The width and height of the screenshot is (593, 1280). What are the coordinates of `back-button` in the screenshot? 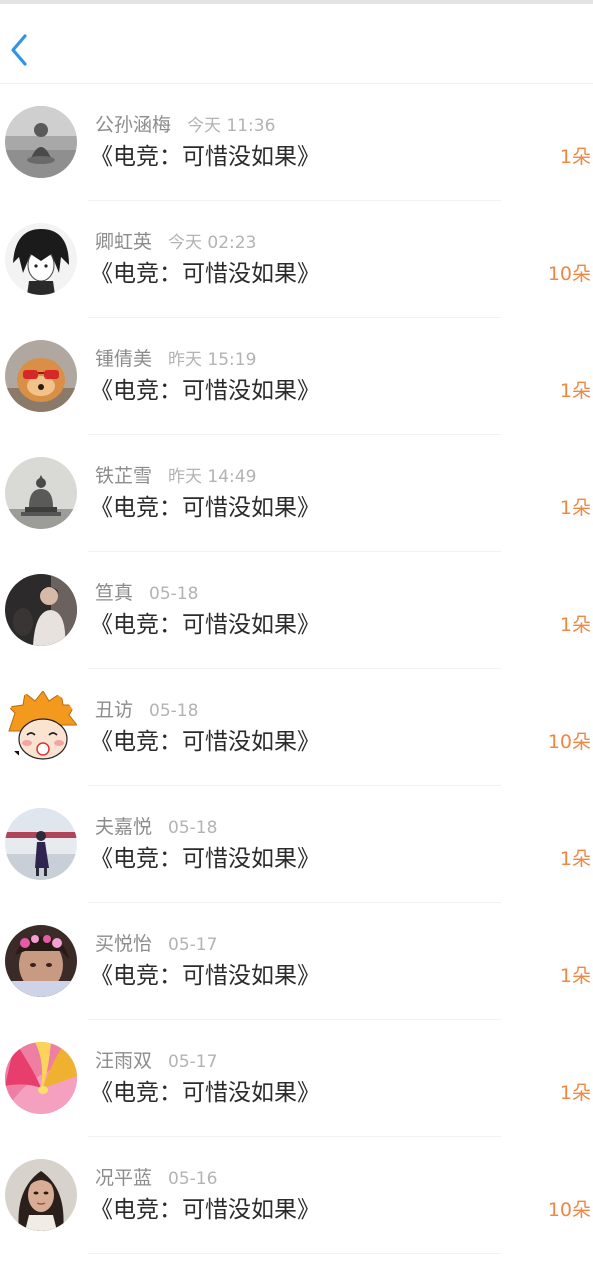 It's located at (21, 50).